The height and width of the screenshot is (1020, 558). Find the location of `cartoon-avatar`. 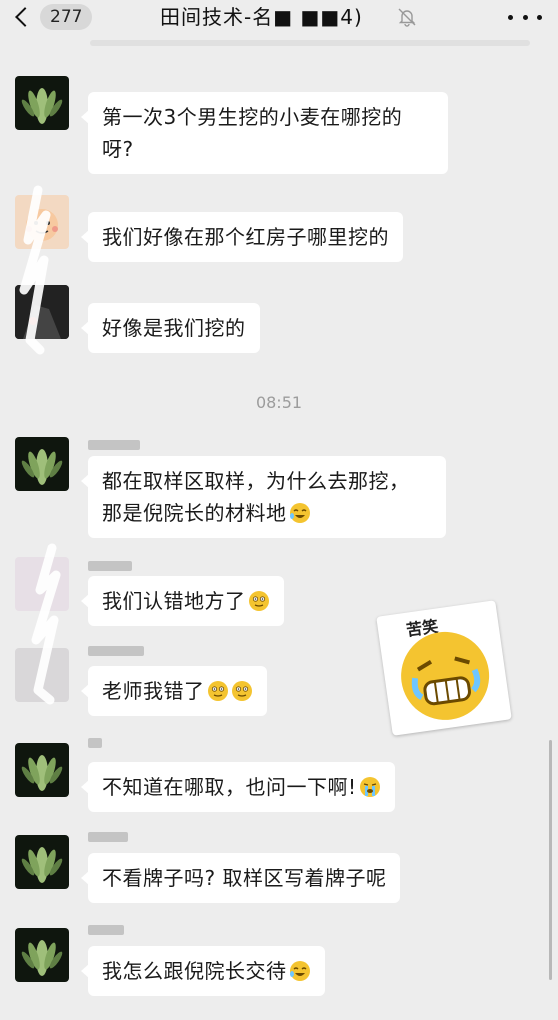

cartoon-avatar is located at coordinates (42, 222).